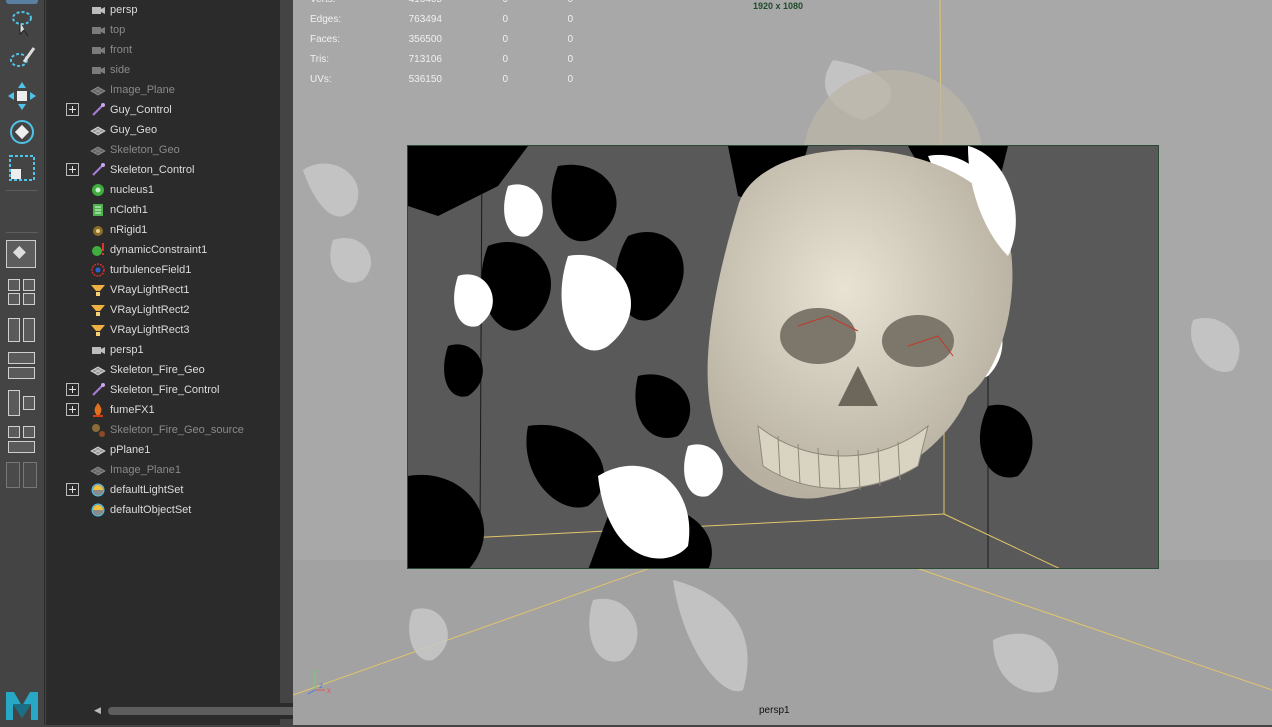  What do you see at coordinates (21, 358) in the screenshot?
I see `graph-layout-icon` at bounding box center [21, 358].